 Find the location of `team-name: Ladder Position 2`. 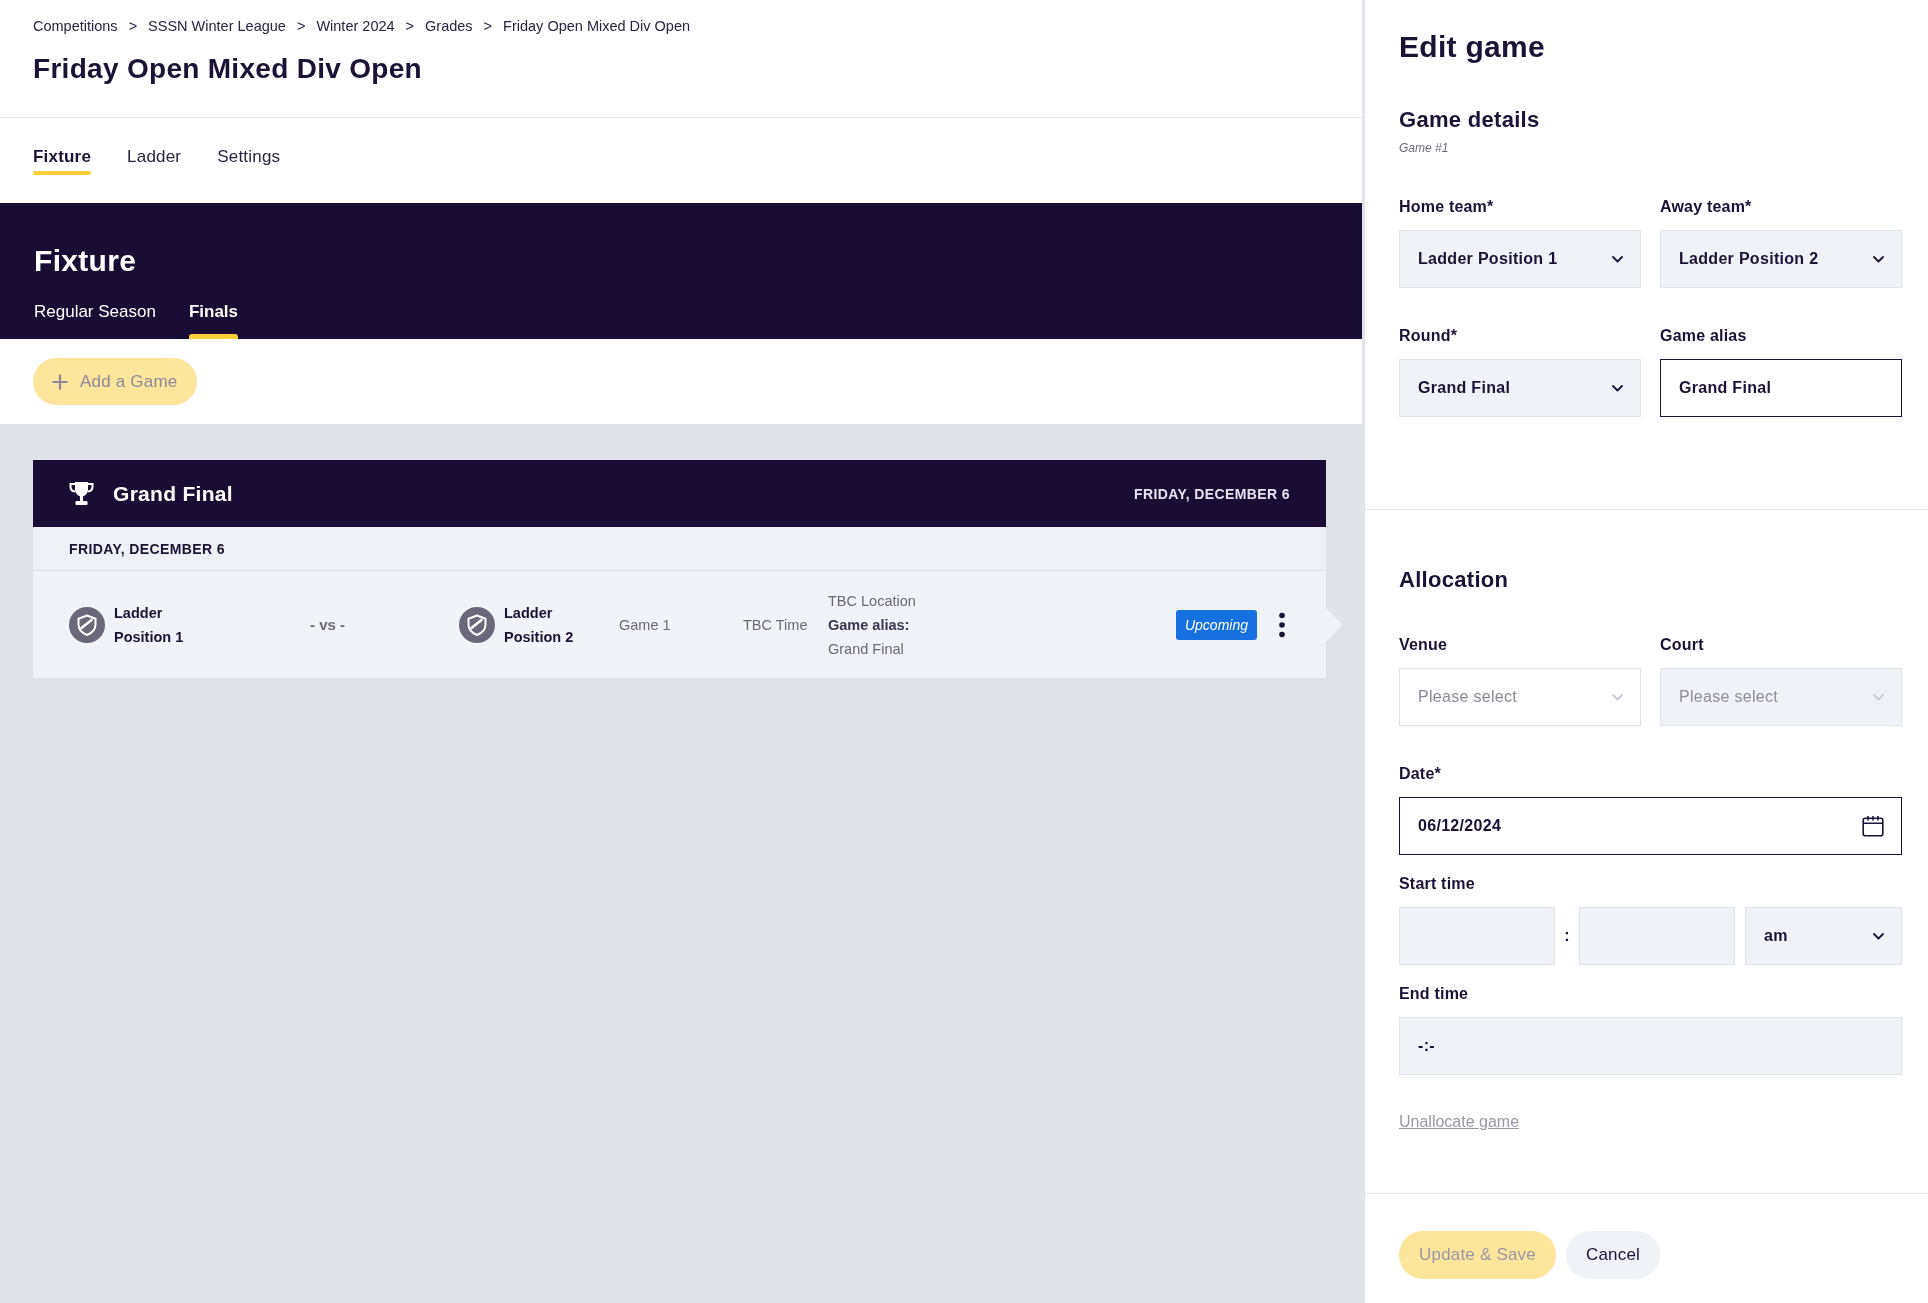

team-name: Ladder Position 2 is located at coordinates (539, 625).